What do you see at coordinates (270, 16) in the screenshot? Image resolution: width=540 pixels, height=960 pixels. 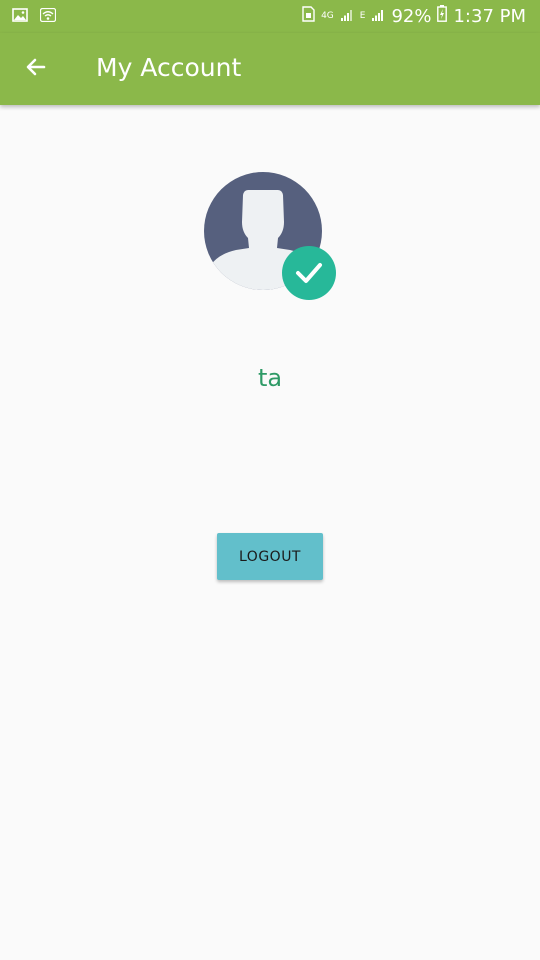 I see `status-bar: 4G E 92% 1:37 PM` at bounding box center [270, 16].